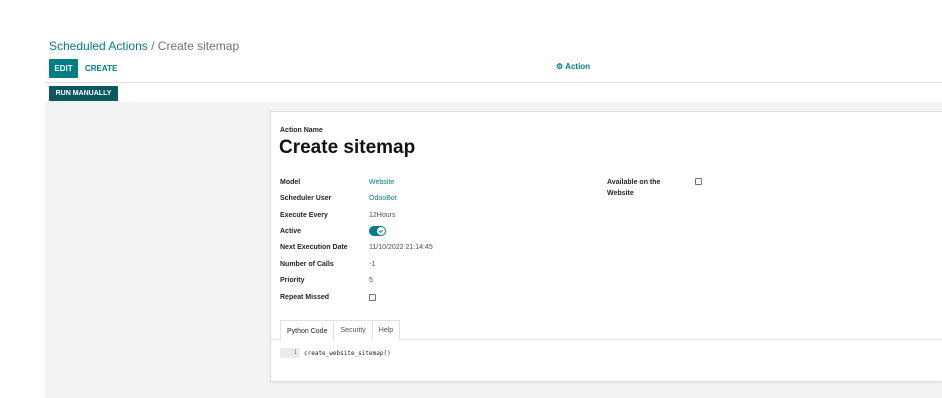  Describe the element at coordinates (347, 147) in the screenshot. I see `action-name-field: Create sitemap` at that location.